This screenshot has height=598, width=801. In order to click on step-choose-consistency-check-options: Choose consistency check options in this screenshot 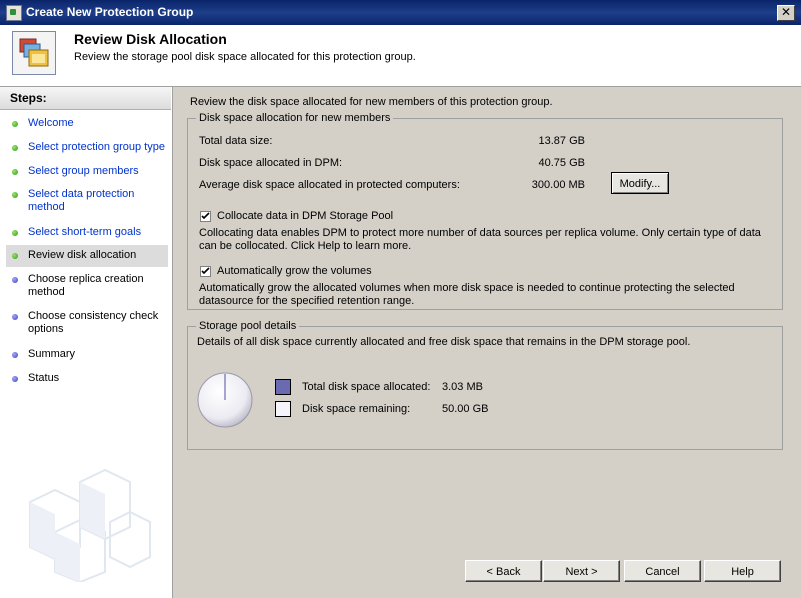, I will do `click(87, 324)`.